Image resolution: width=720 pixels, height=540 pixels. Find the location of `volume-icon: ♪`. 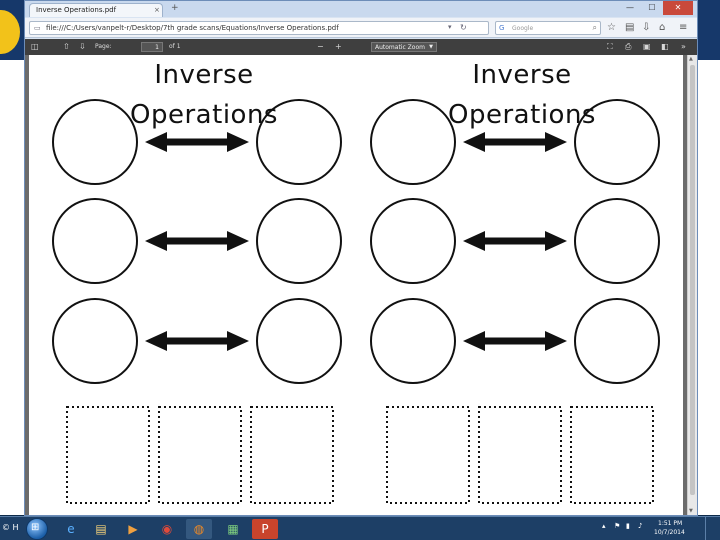

volume-icon: ♪ is located at coordinates (640, 526).